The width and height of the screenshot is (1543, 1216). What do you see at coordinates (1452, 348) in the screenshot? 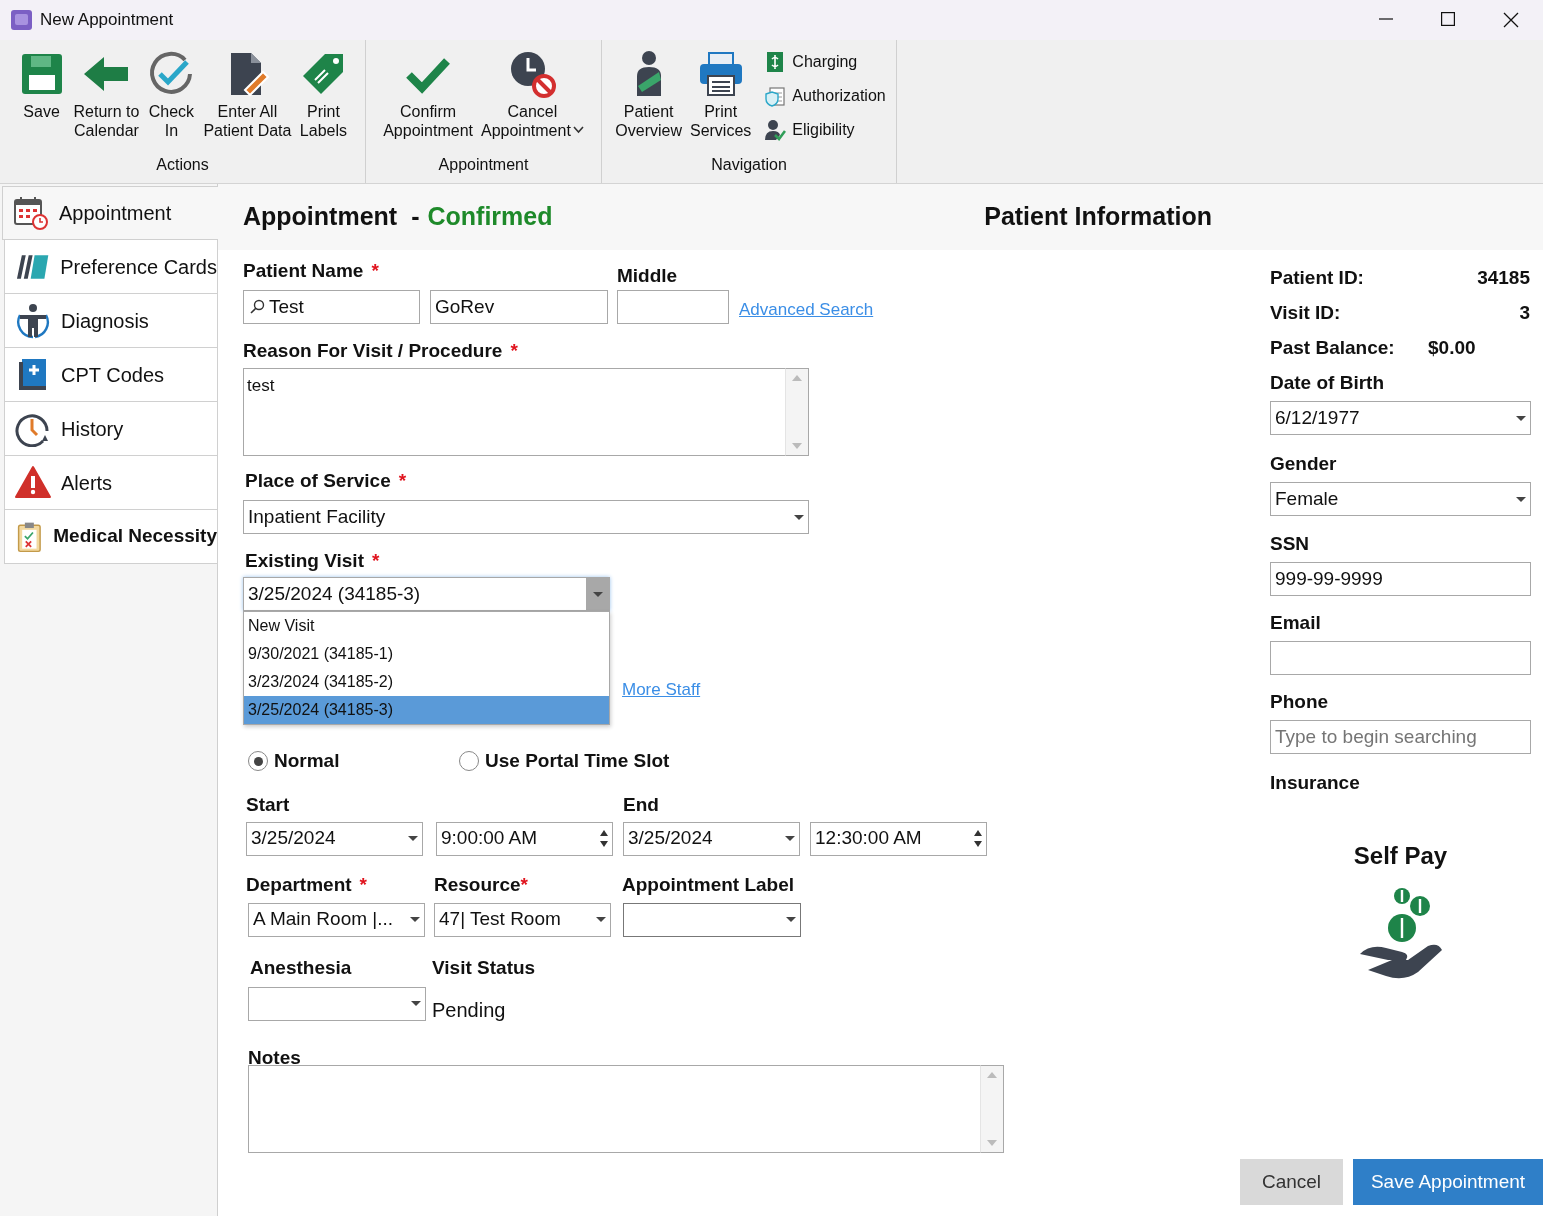
I see `info-value: $0.00` at bounding box center [1452, 348].